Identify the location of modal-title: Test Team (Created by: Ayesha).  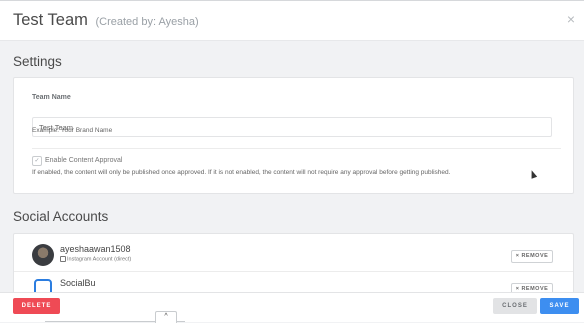
(106, 20).